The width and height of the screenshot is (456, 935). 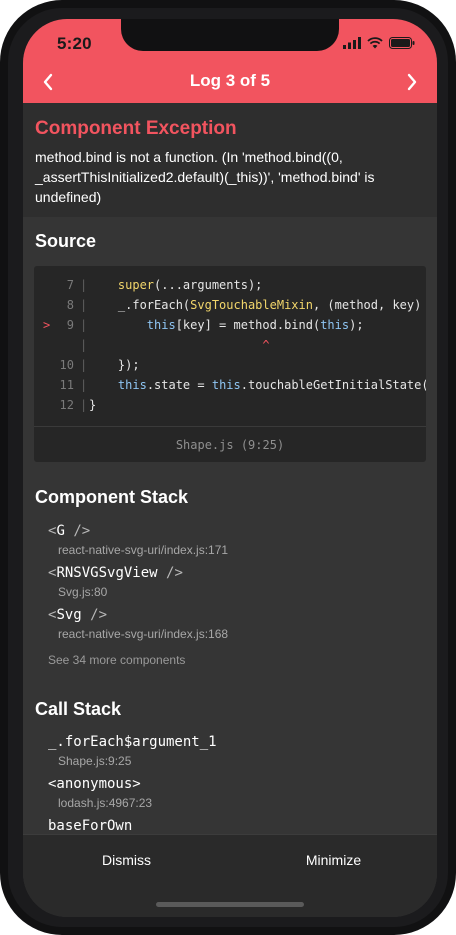 What do you see at coordinates (94, 784) in the screenshot?
I see `frame-name: <anonymous>` at bounding box center [94, 784].